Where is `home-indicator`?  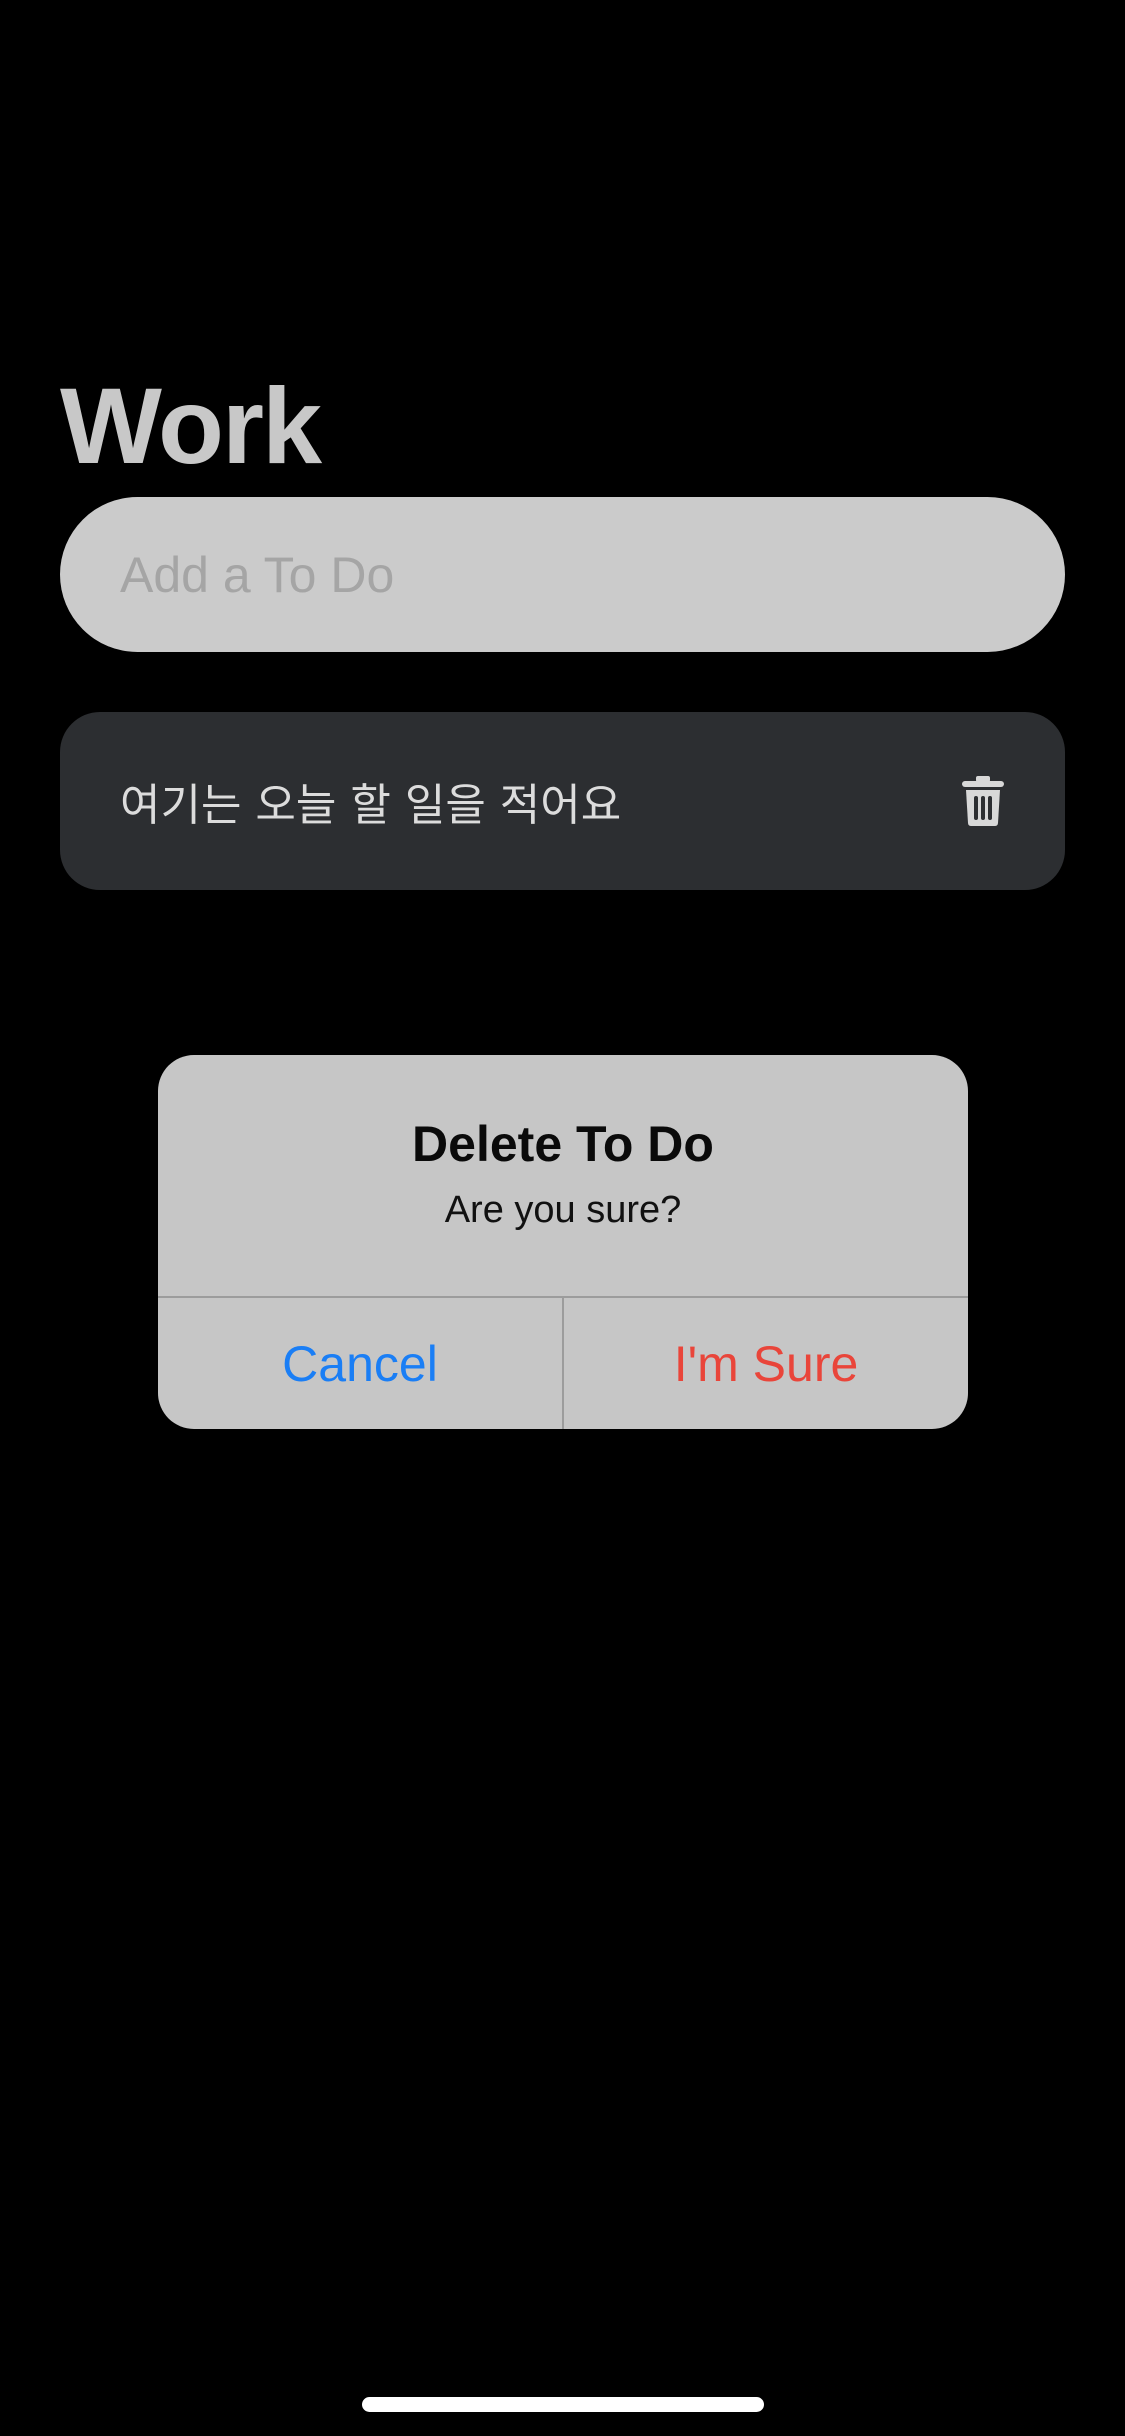
home-indicator is located at coordinates (563, 2404).